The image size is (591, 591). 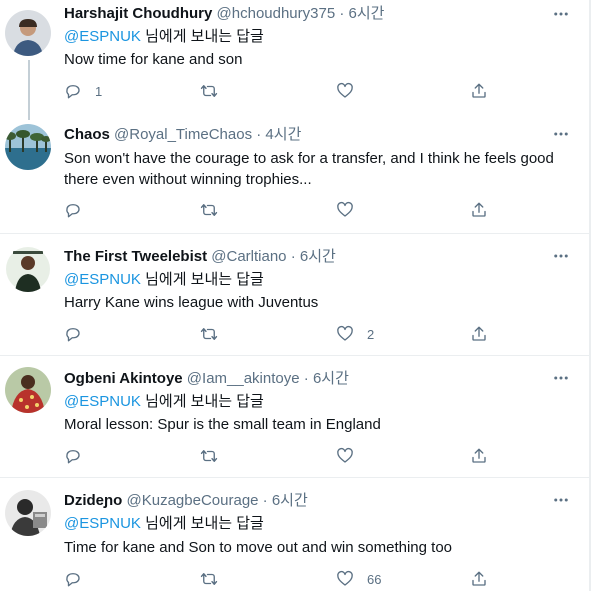 What do you see at coordinates (276, 13) in the screenshot?
I see `user-handle: @hchoudhury375` at bounding box center [276, 13].